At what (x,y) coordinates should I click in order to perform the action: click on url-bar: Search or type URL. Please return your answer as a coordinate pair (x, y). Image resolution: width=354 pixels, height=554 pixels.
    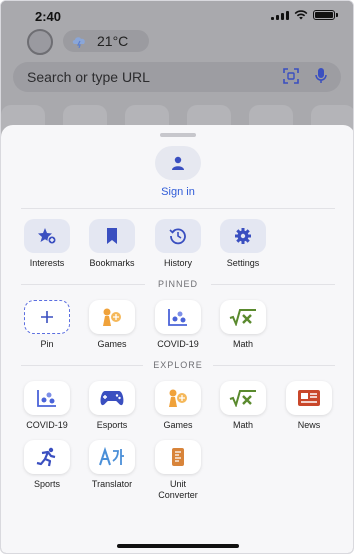
    Looking at the image, I should click on (177, 77).